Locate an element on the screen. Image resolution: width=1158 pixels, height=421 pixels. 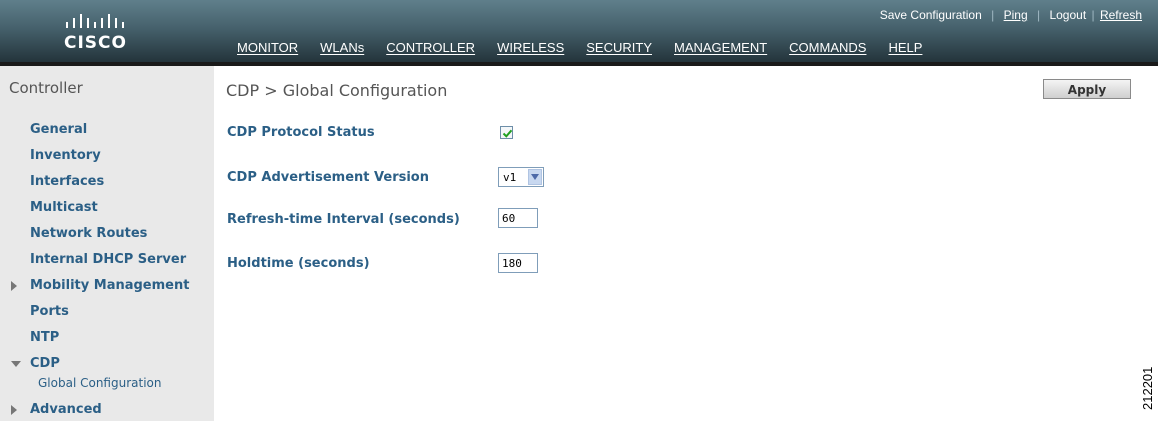
apply-button: Apply is located at coordinates (1087, 89).